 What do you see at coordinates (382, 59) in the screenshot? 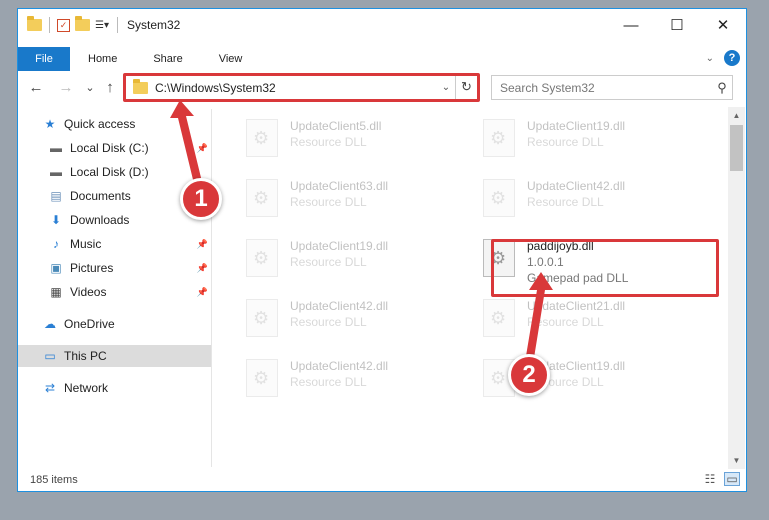
I see `ribbon-tabs: File Home Share View ⌄ ?` at bounding box center [382, 59].